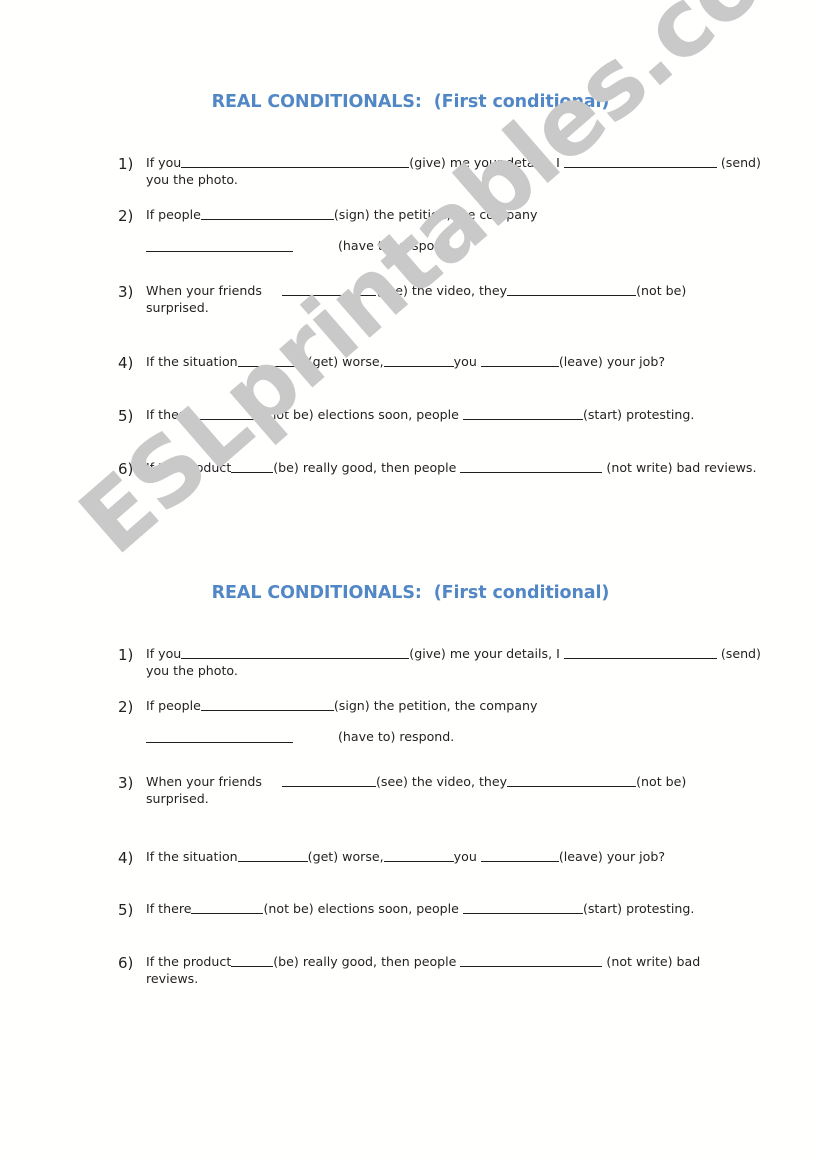 The width and height of the screenshot is (821, 1161). Describe the element at coordinates (169, 414) in the screenshot. I see `item-text-pre: If there` at that location.